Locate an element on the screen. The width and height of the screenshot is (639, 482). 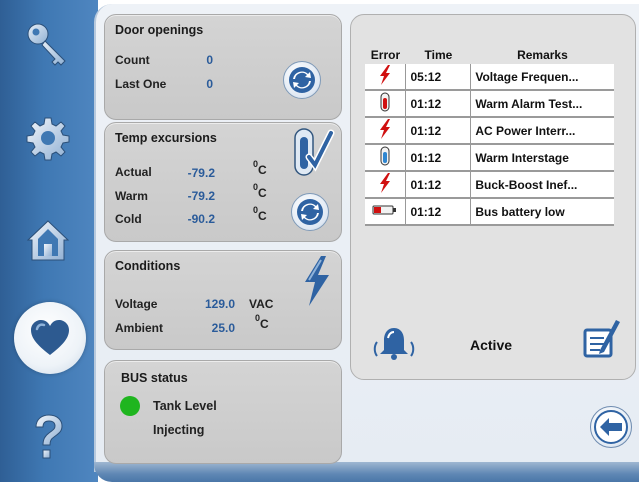
thermometer-red-icon is located at coordinates (385, 104).